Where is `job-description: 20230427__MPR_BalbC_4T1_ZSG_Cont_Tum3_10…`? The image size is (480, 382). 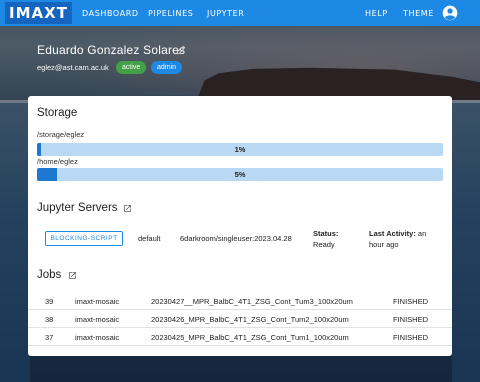 job-description: 20230427__MPR_BalbC_4T1_ZSG_Cont_Tum3_10… is located at coordinates (252, 301).